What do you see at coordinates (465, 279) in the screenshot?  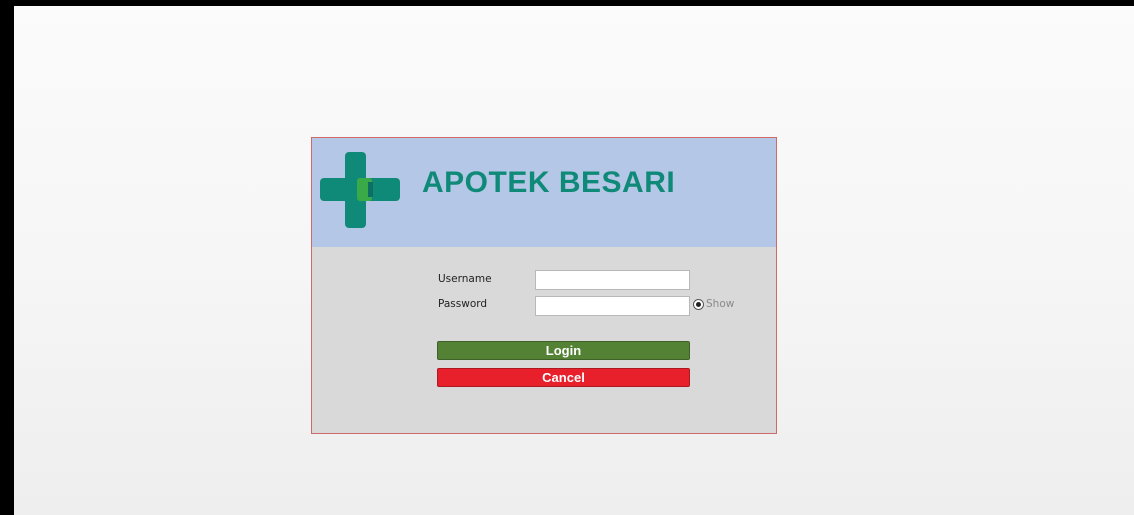 I see `username-label: Username` at bounding box center [465, 279].